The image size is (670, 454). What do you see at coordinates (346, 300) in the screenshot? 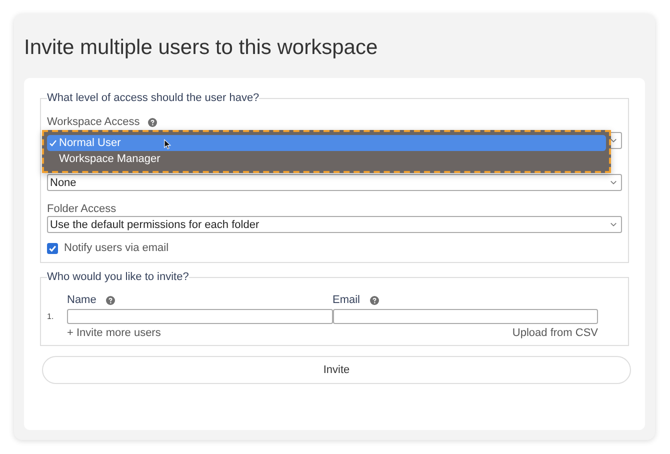
I see `column-label: Email` at bounding box center [346, 300].